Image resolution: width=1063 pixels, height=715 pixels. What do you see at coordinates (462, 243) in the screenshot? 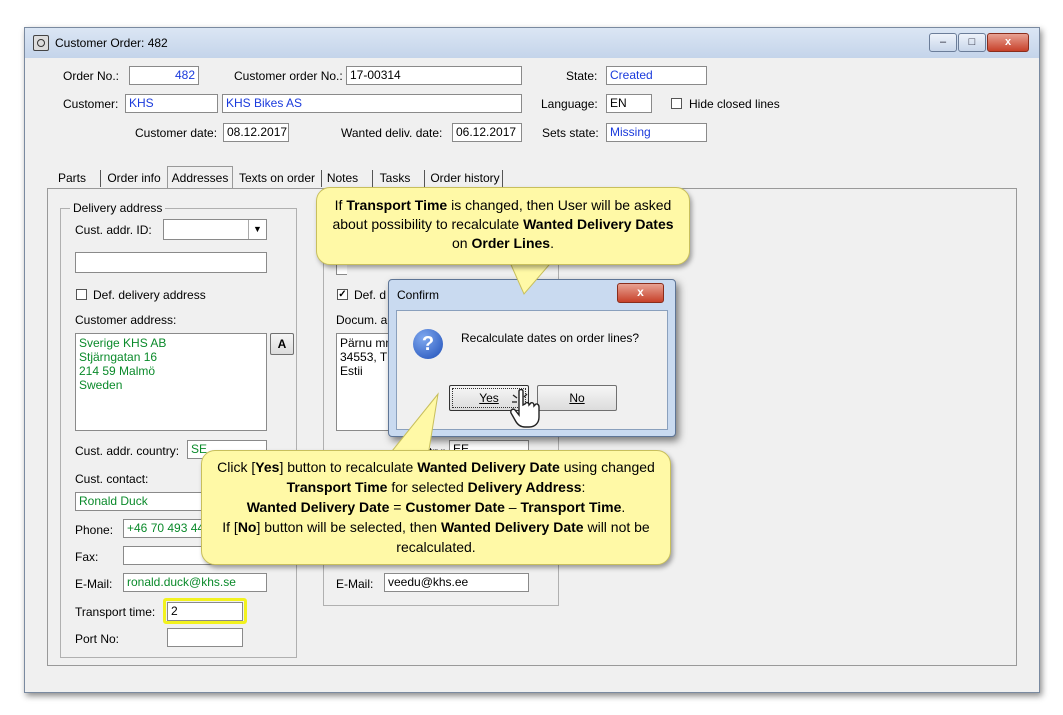
I see `callout-text: on` at bounding box center [462, 243].